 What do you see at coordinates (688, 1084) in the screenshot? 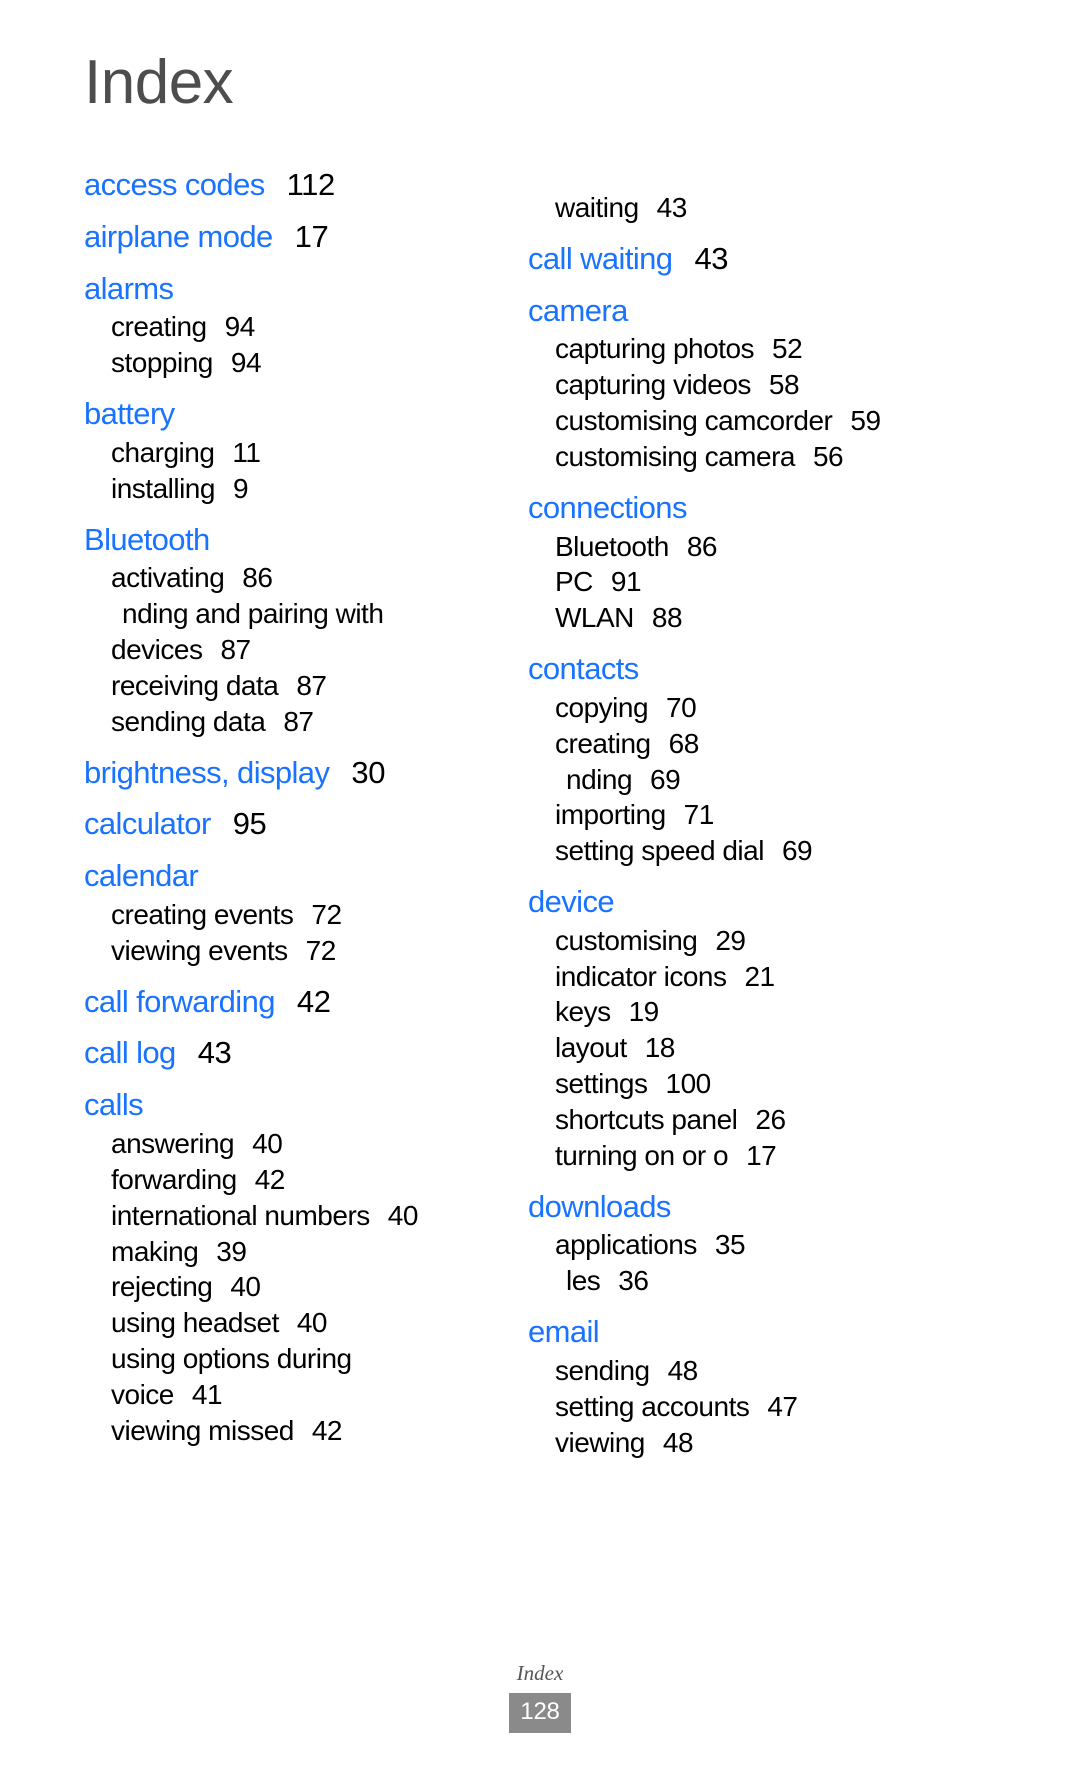
I see `index-subentry-page-number: 100` at bounding box center [688, 1084].